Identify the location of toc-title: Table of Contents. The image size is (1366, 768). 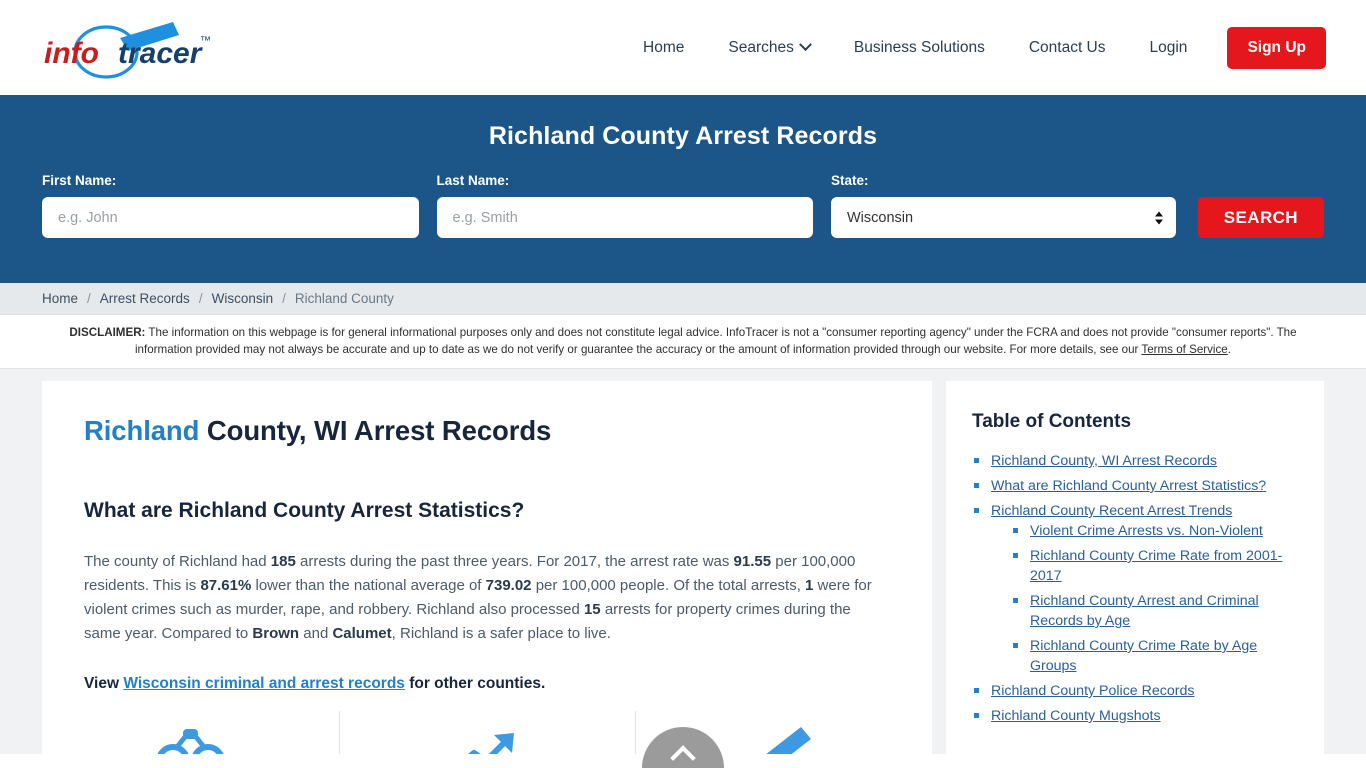
(1052, 421).